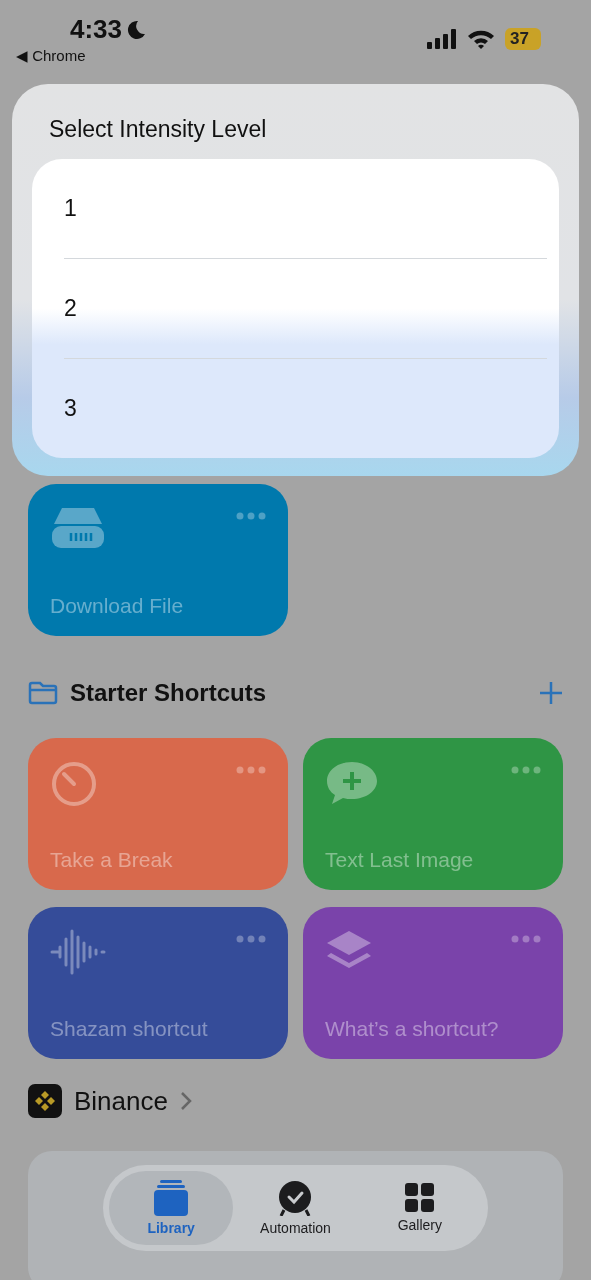 The height and width of the screenshot is (1280, 591). What do you see at coordinates (412, 1029) in the screenshot?
I see `shortcut-name: What’s a shortcut?` at bounding box center [412, 1029].